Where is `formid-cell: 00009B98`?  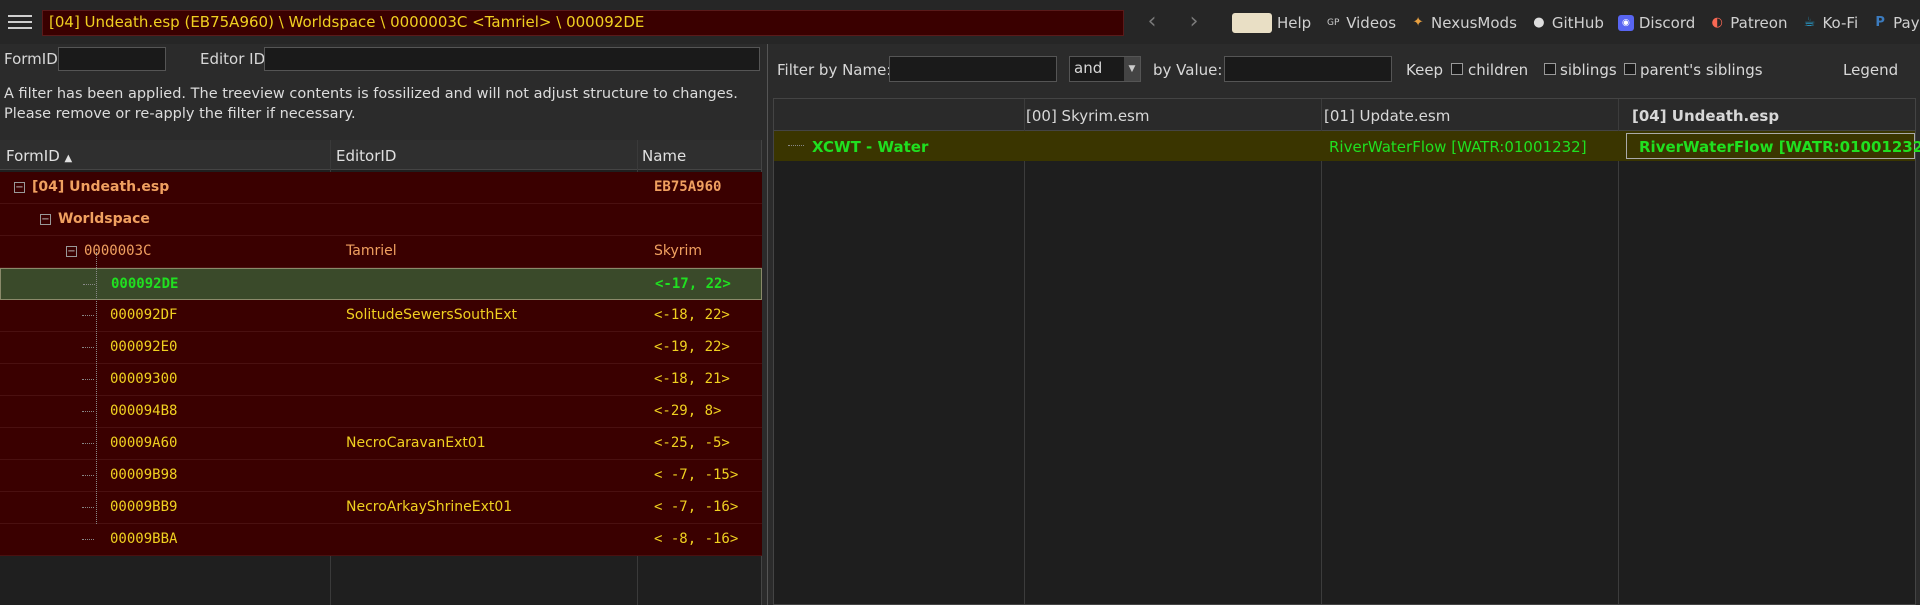 formid-cell: 00009B98 is located at coordinates (144, 475).